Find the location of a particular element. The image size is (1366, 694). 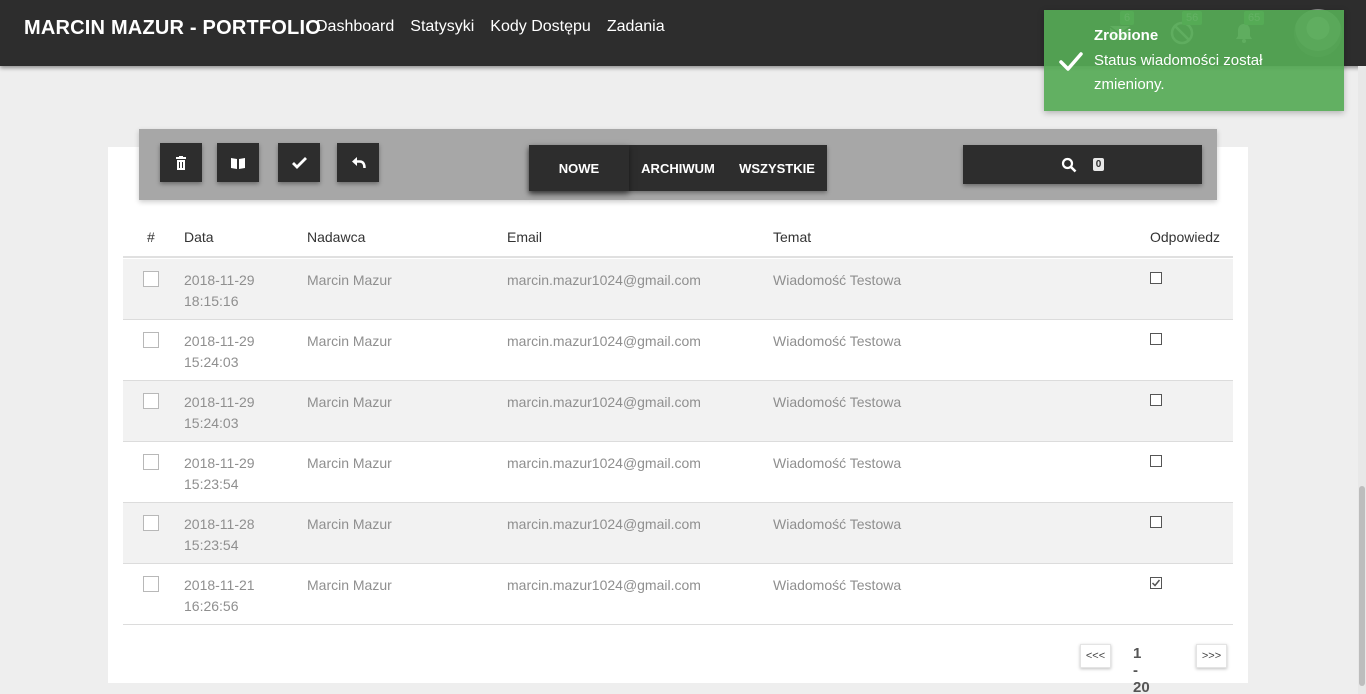

row-date: 2018-11-28 is located at coordinates (219, 524).